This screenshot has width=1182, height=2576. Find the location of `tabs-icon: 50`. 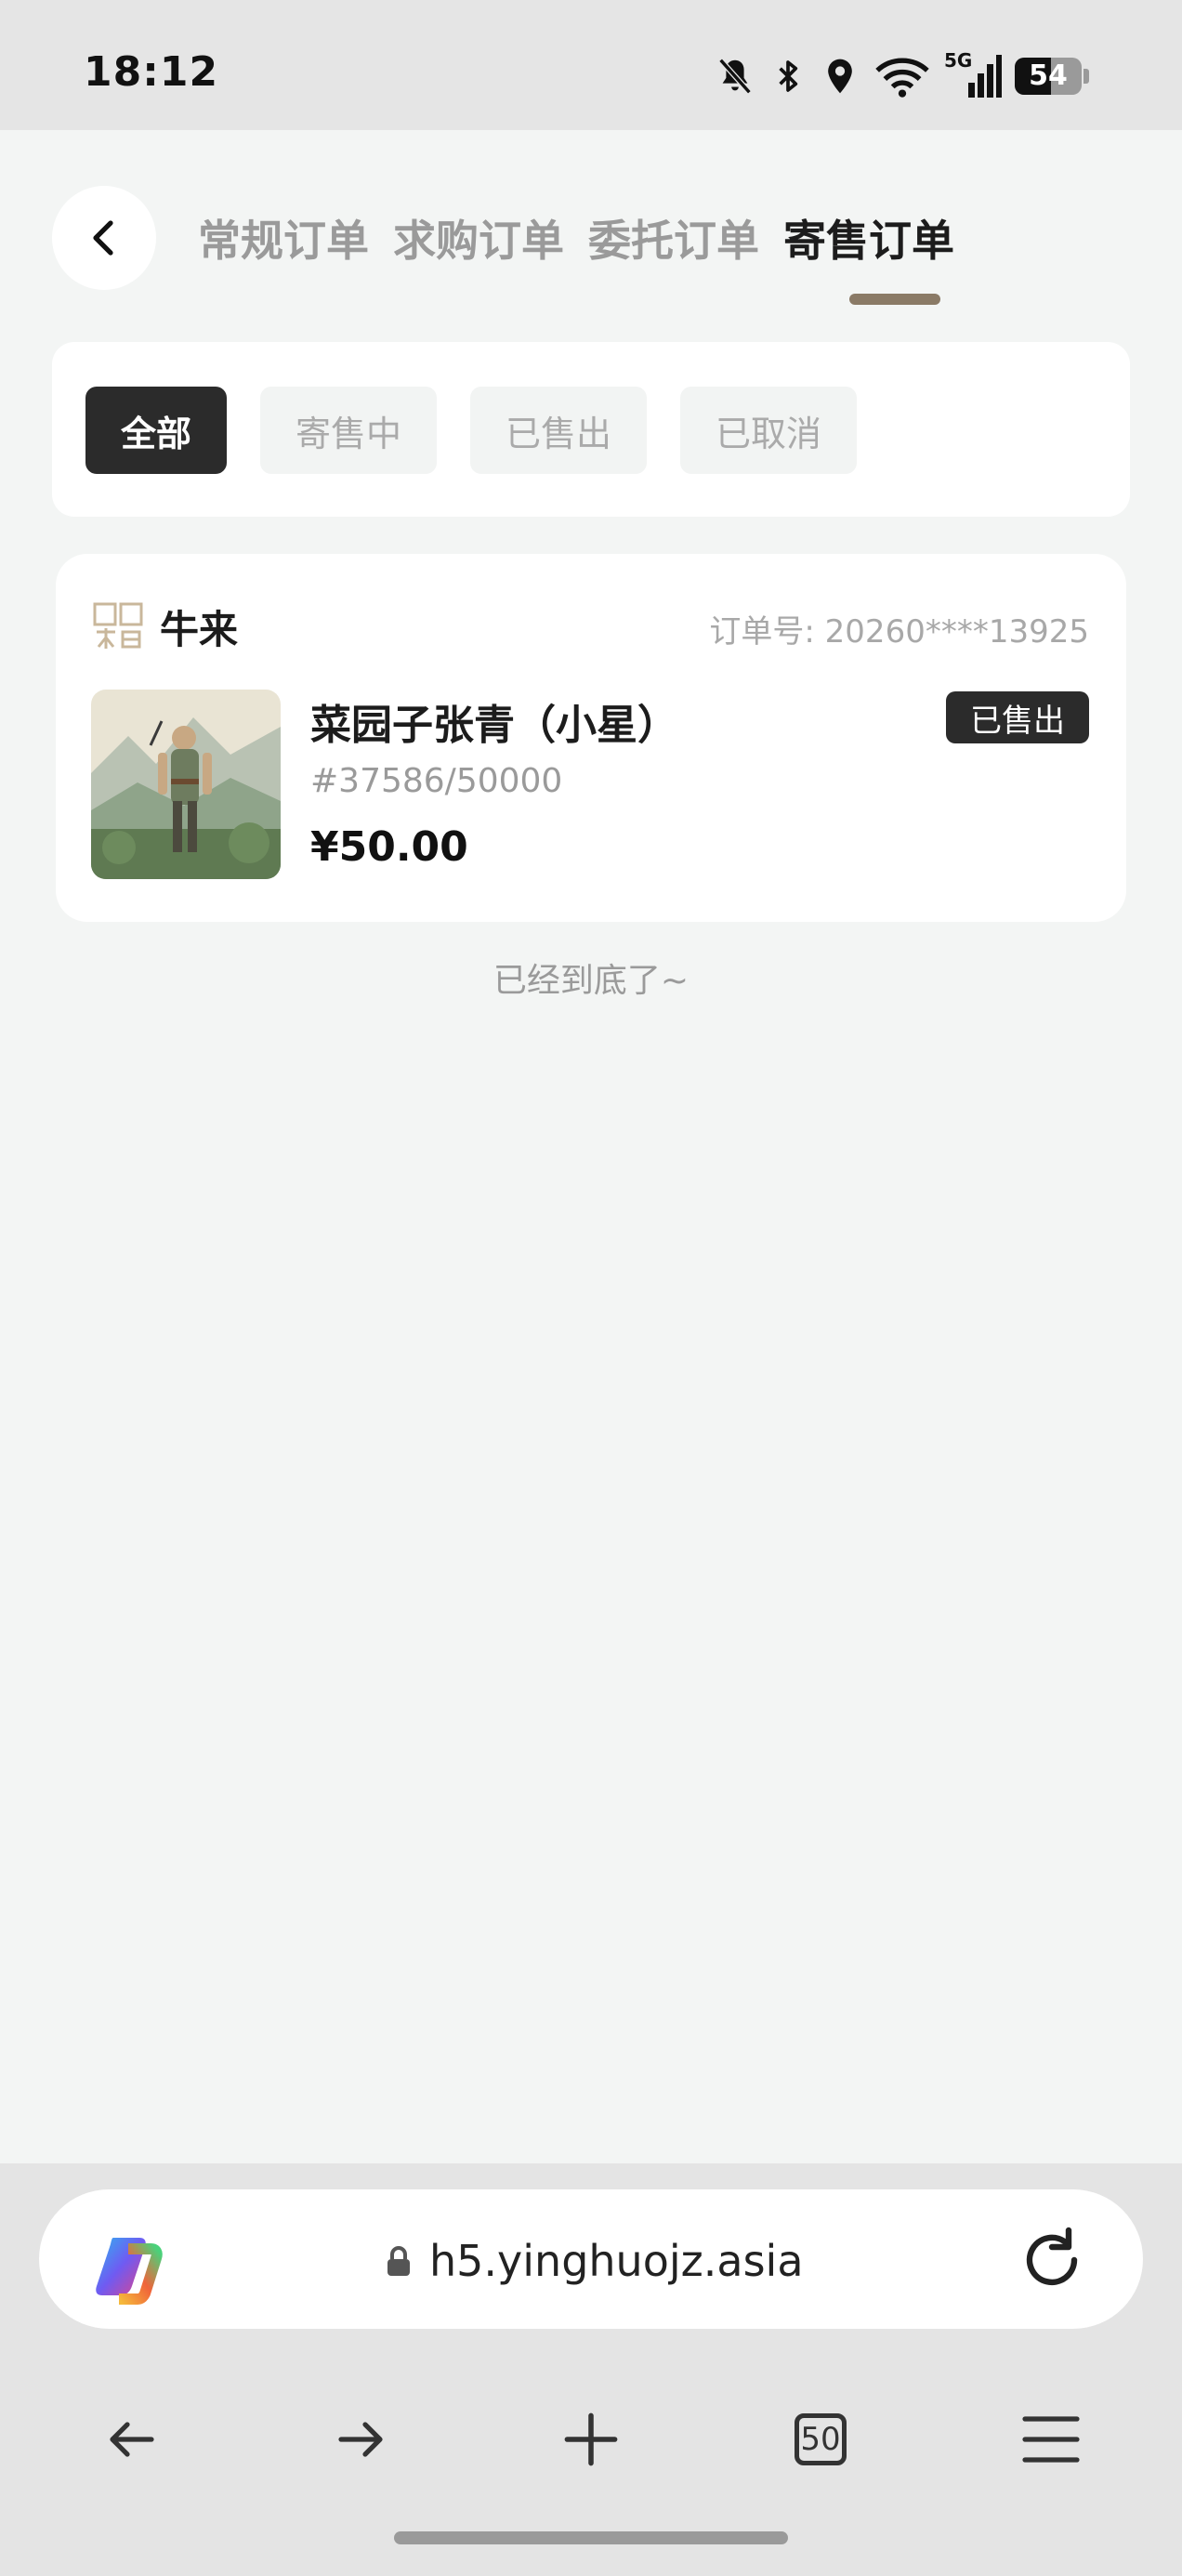

tabs-icon: 50 is located at coordinates (821, 2439).